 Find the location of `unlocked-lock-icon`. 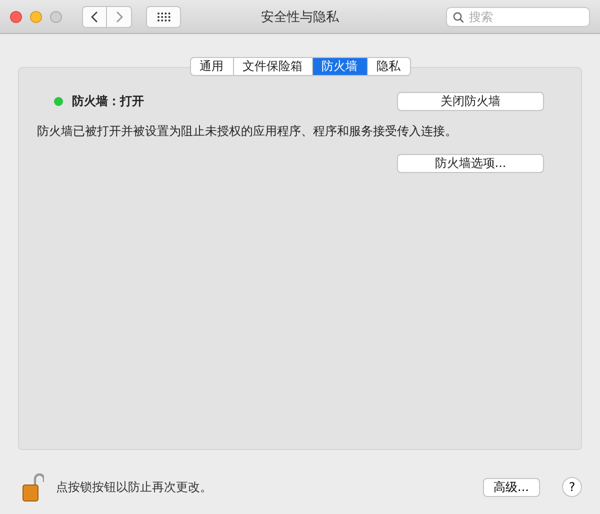

unlocked-lock-icon is located at coordinates (33, 487).